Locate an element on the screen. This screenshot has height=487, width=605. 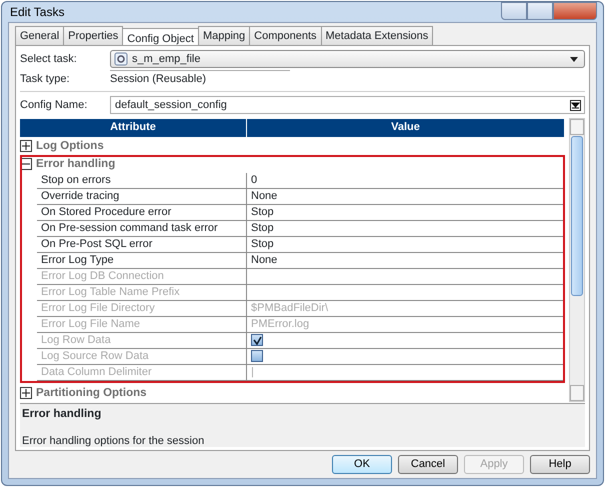
dialog-button: Cancel is located at coordinates (428, 464).